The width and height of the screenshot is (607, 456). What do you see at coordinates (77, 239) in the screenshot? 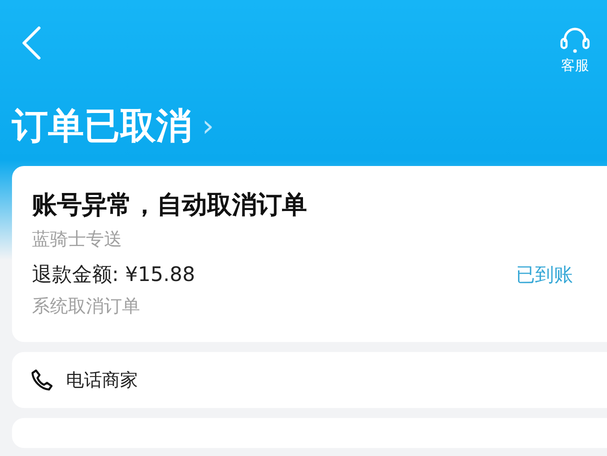
I see `delivery-label: 蓝骑士专送` at bounding box center [77, 239].